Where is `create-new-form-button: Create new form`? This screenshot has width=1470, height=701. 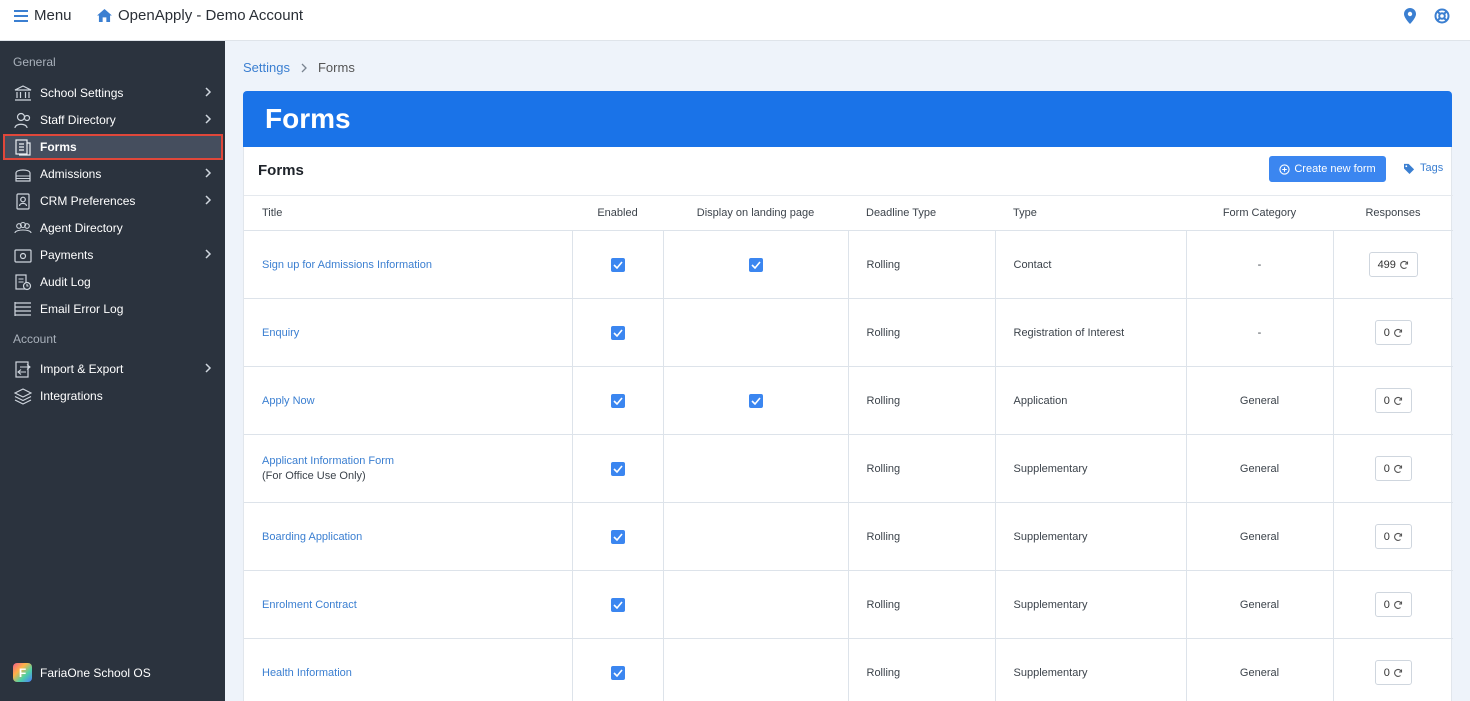
create-new-form-button: Create new form is located at coordinates (1327, 169).